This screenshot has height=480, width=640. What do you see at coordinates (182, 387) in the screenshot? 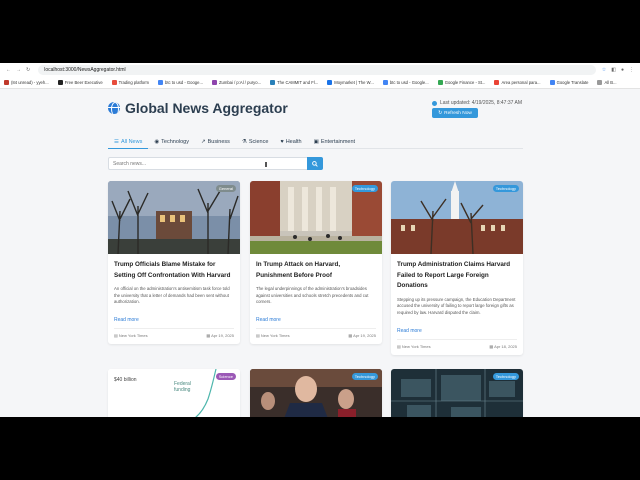
I see `chart-caption: Federal funding` at bounding box center [182, 387].